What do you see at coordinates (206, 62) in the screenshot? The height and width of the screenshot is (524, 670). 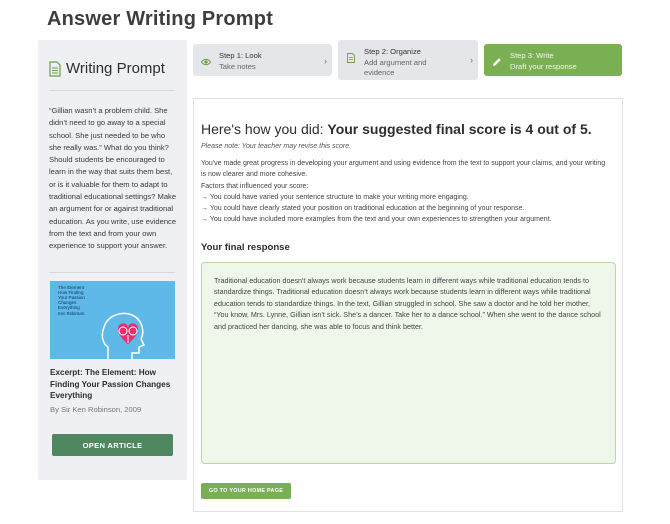 I see `eye-icon` at bounding box center [206, 62].